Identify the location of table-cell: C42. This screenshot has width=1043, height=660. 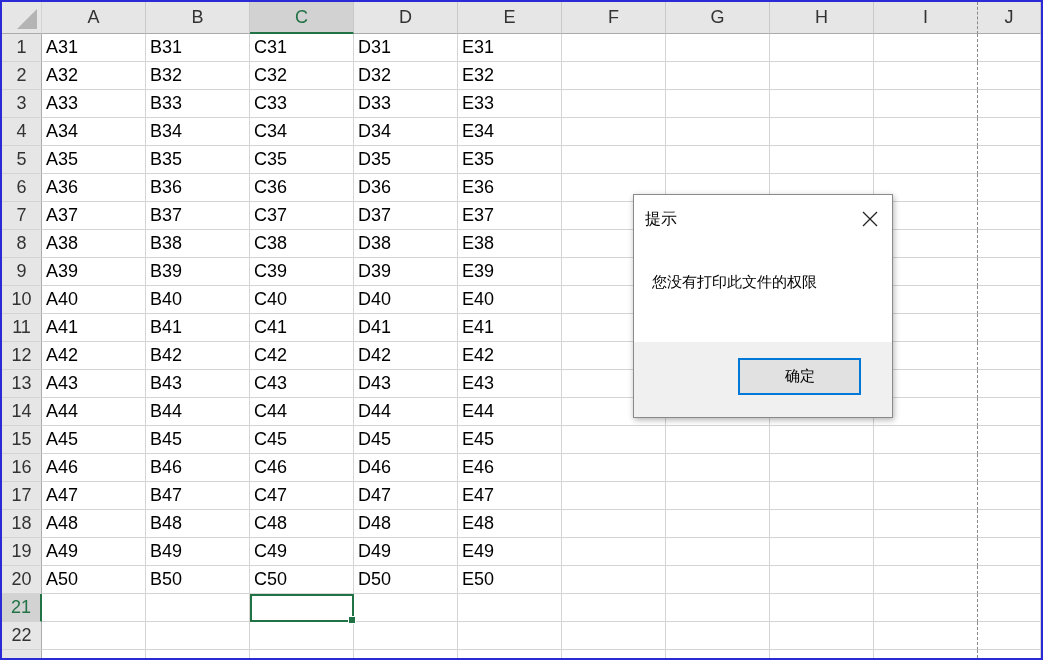
(302, 356).